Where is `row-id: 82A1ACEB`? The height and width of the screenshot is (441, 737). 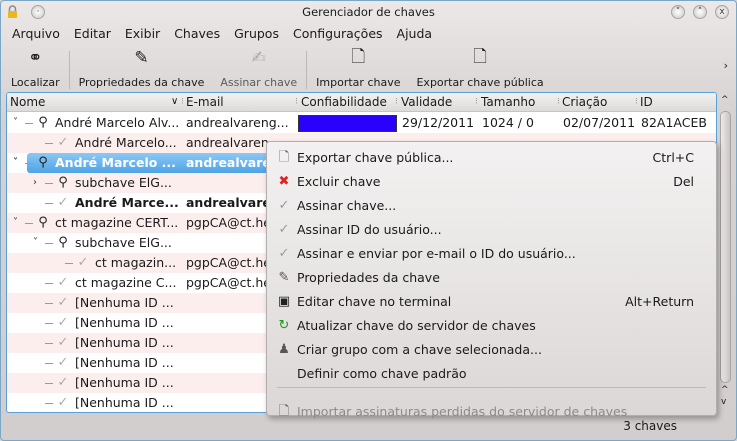 row-id: 82A1ACEB is located at coordinates (674, 122).